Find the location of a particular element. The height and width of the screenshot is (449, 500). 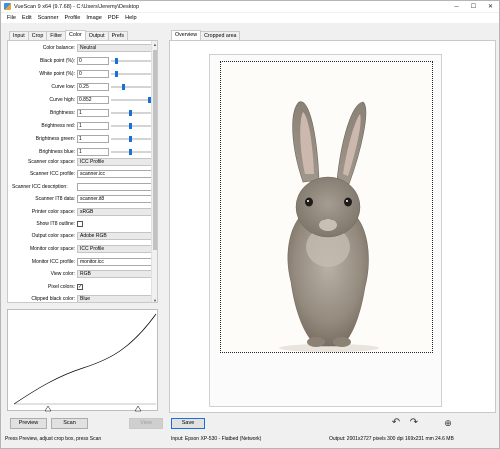

preview-tabs: Overview Cropped area is located at coordinates (206, 35).